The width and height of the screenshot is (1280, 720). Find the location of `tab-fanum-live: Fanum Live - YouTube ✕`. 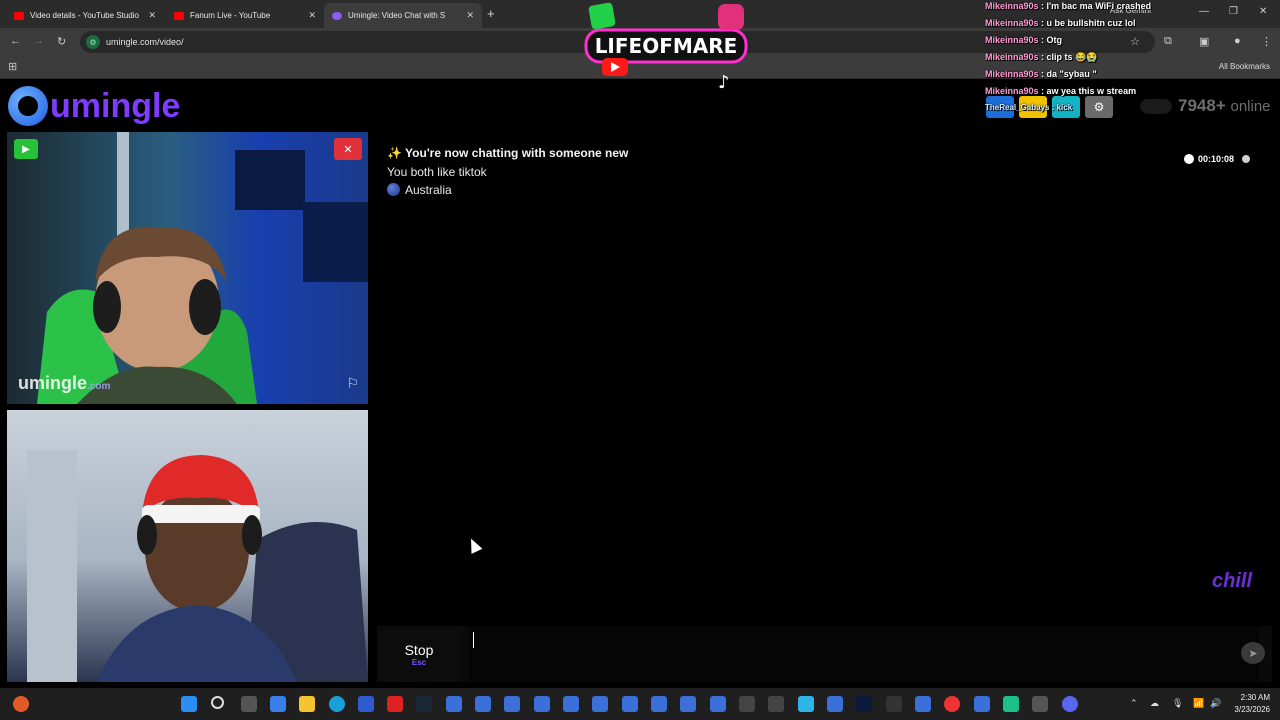

tab-fanum-live: Fanum Live - YouTube ✕ is located at coordinates (245, 15).